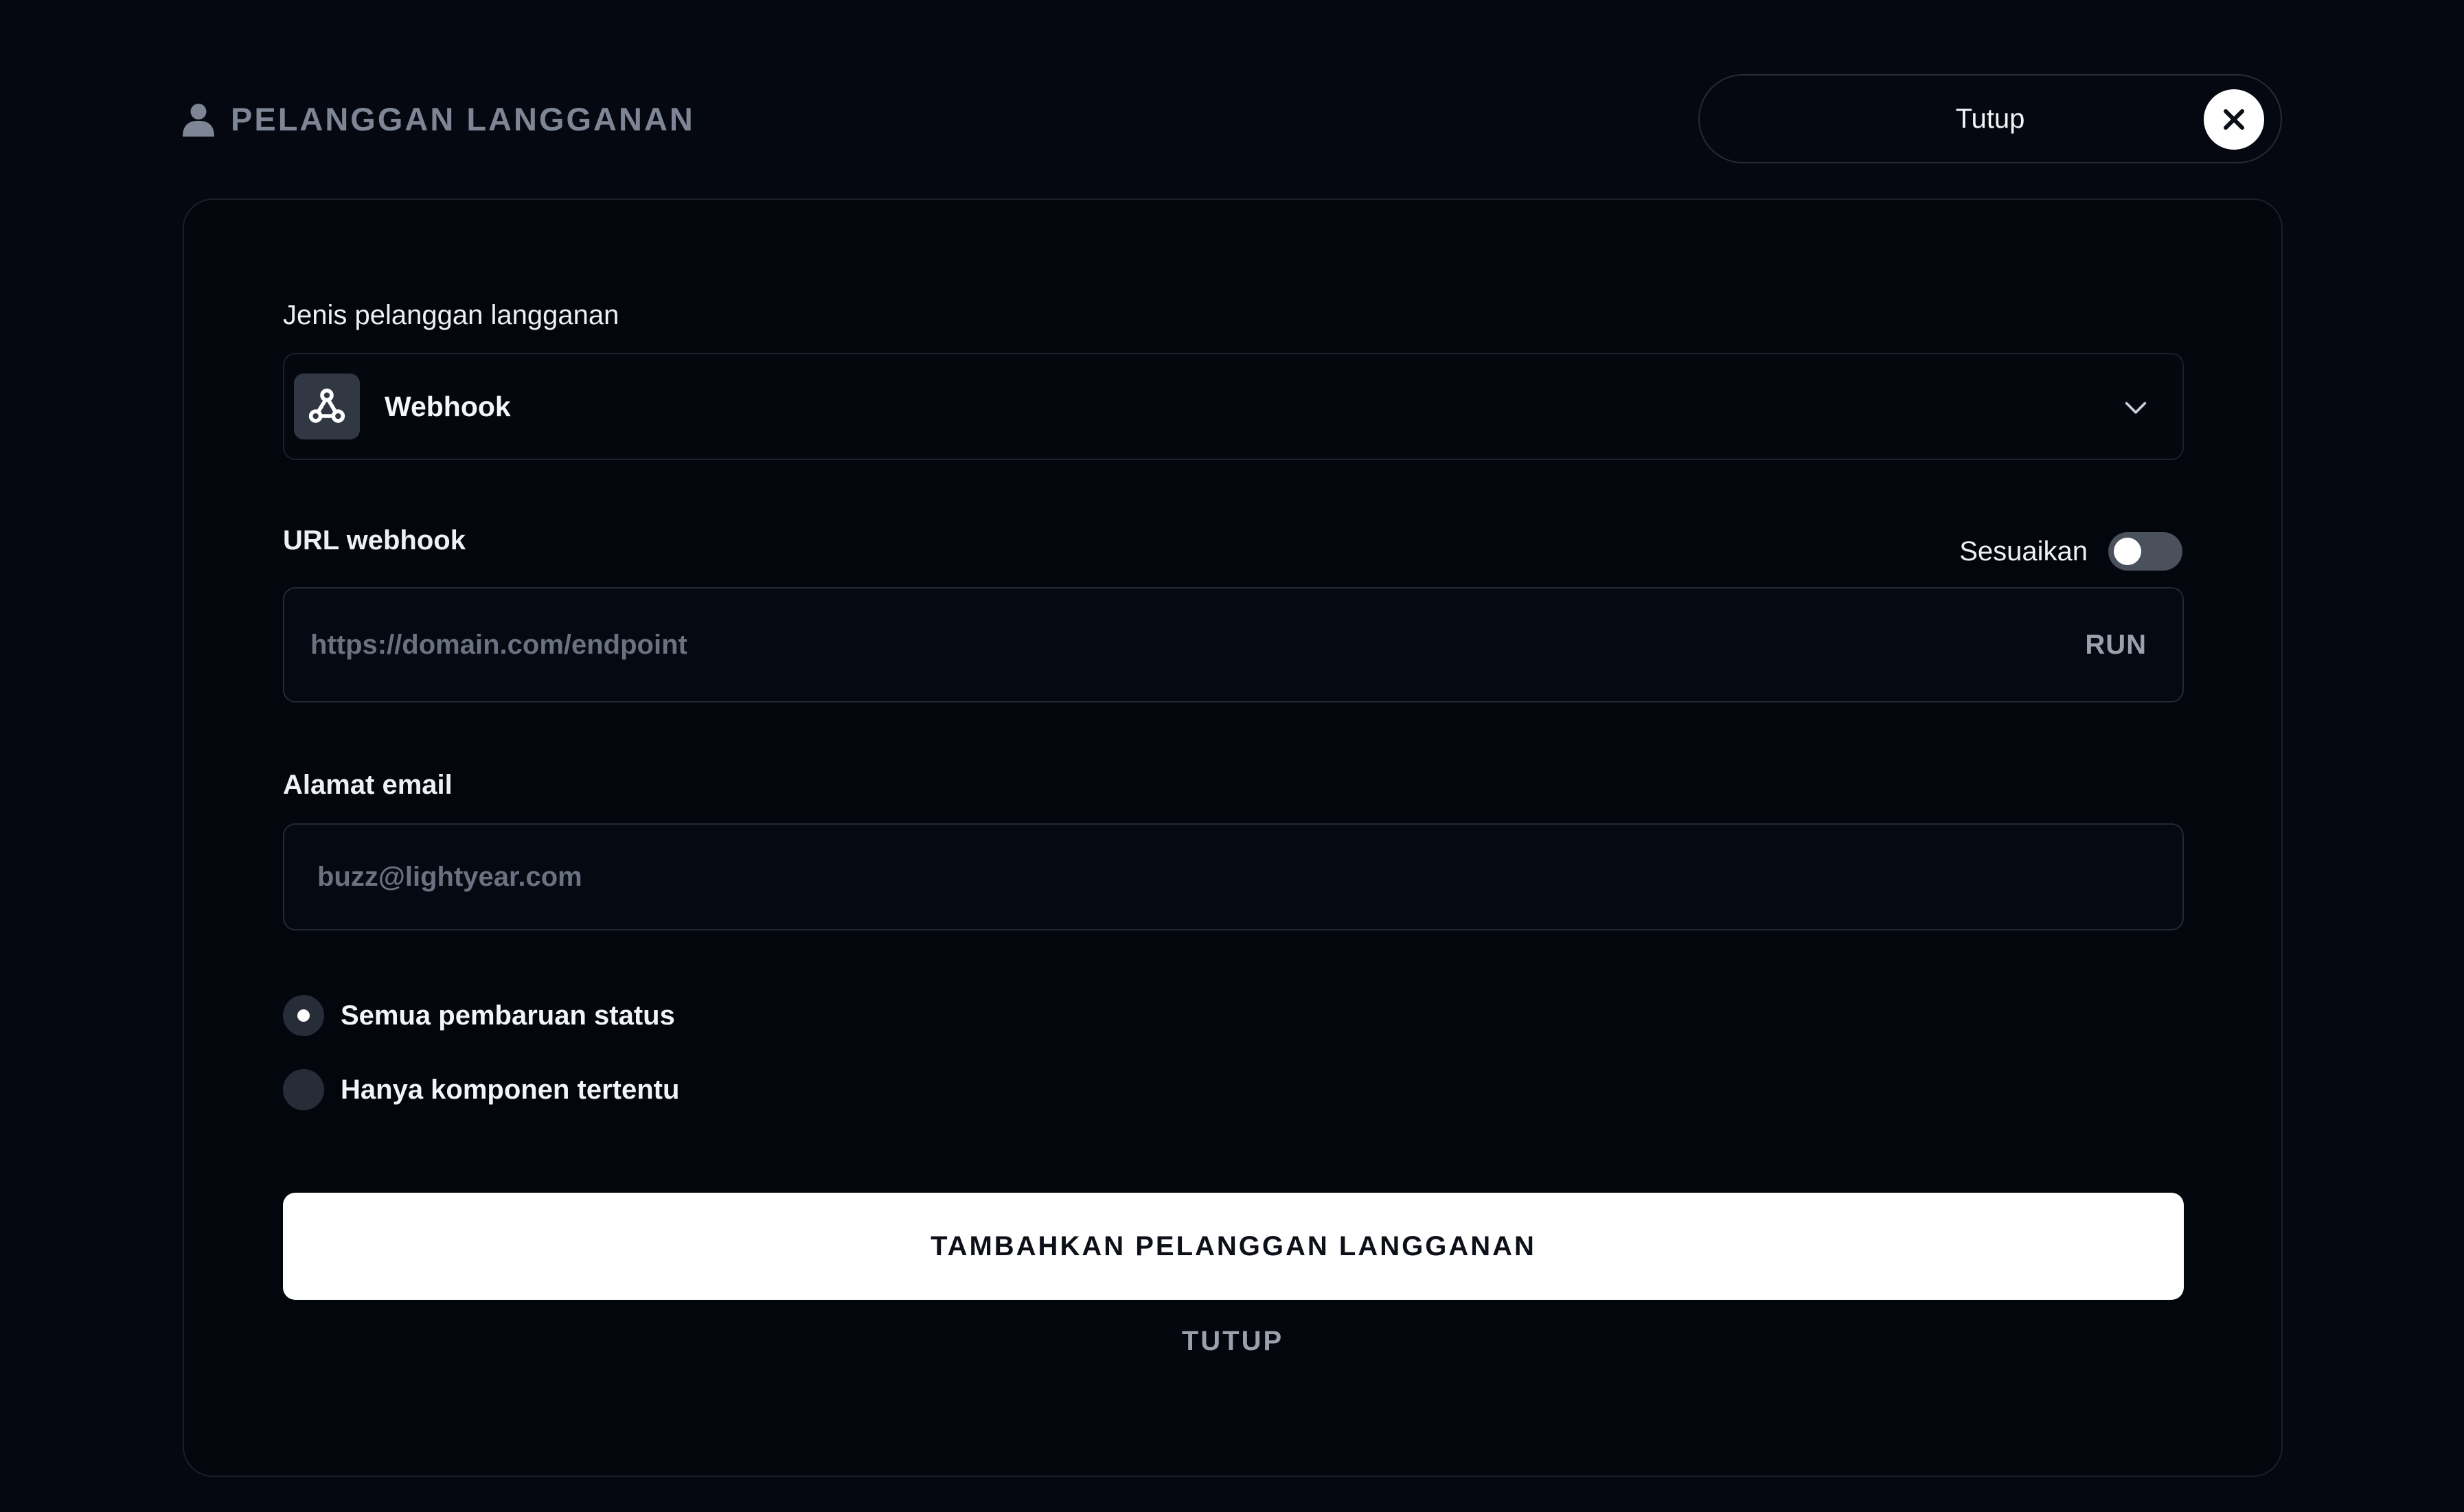  Describe the element at coordinates (1185, 644) in the screenshot. I see `webhook-url-input` at that location.